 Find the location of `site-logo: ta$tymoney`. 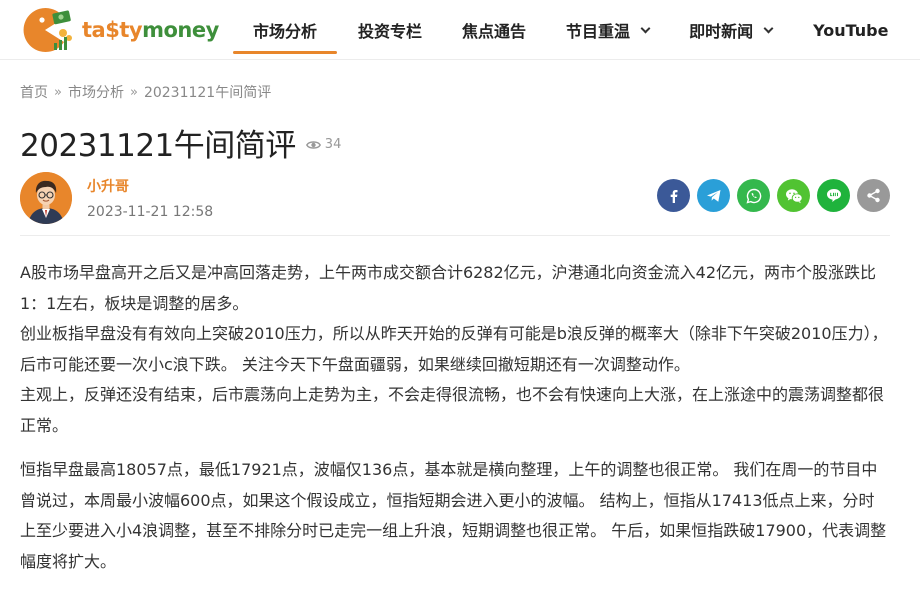

site-logo: ta$tymoney is located at coordinates (119, 30).